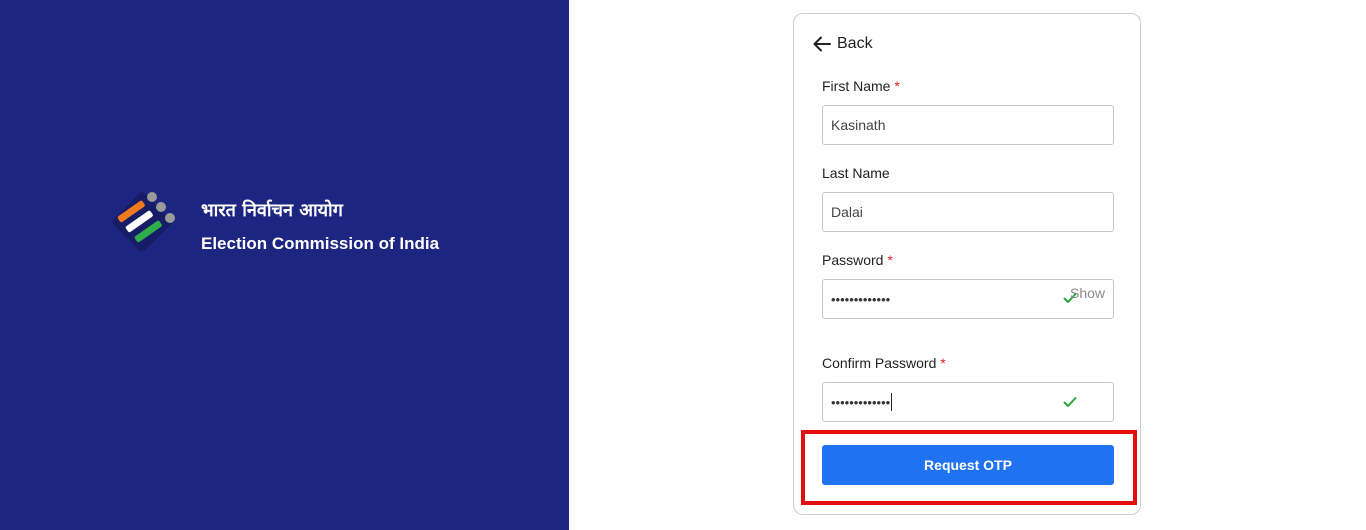 This screenshot has width=1366, height=530. I want to click on text-caret, so click(892, 402).